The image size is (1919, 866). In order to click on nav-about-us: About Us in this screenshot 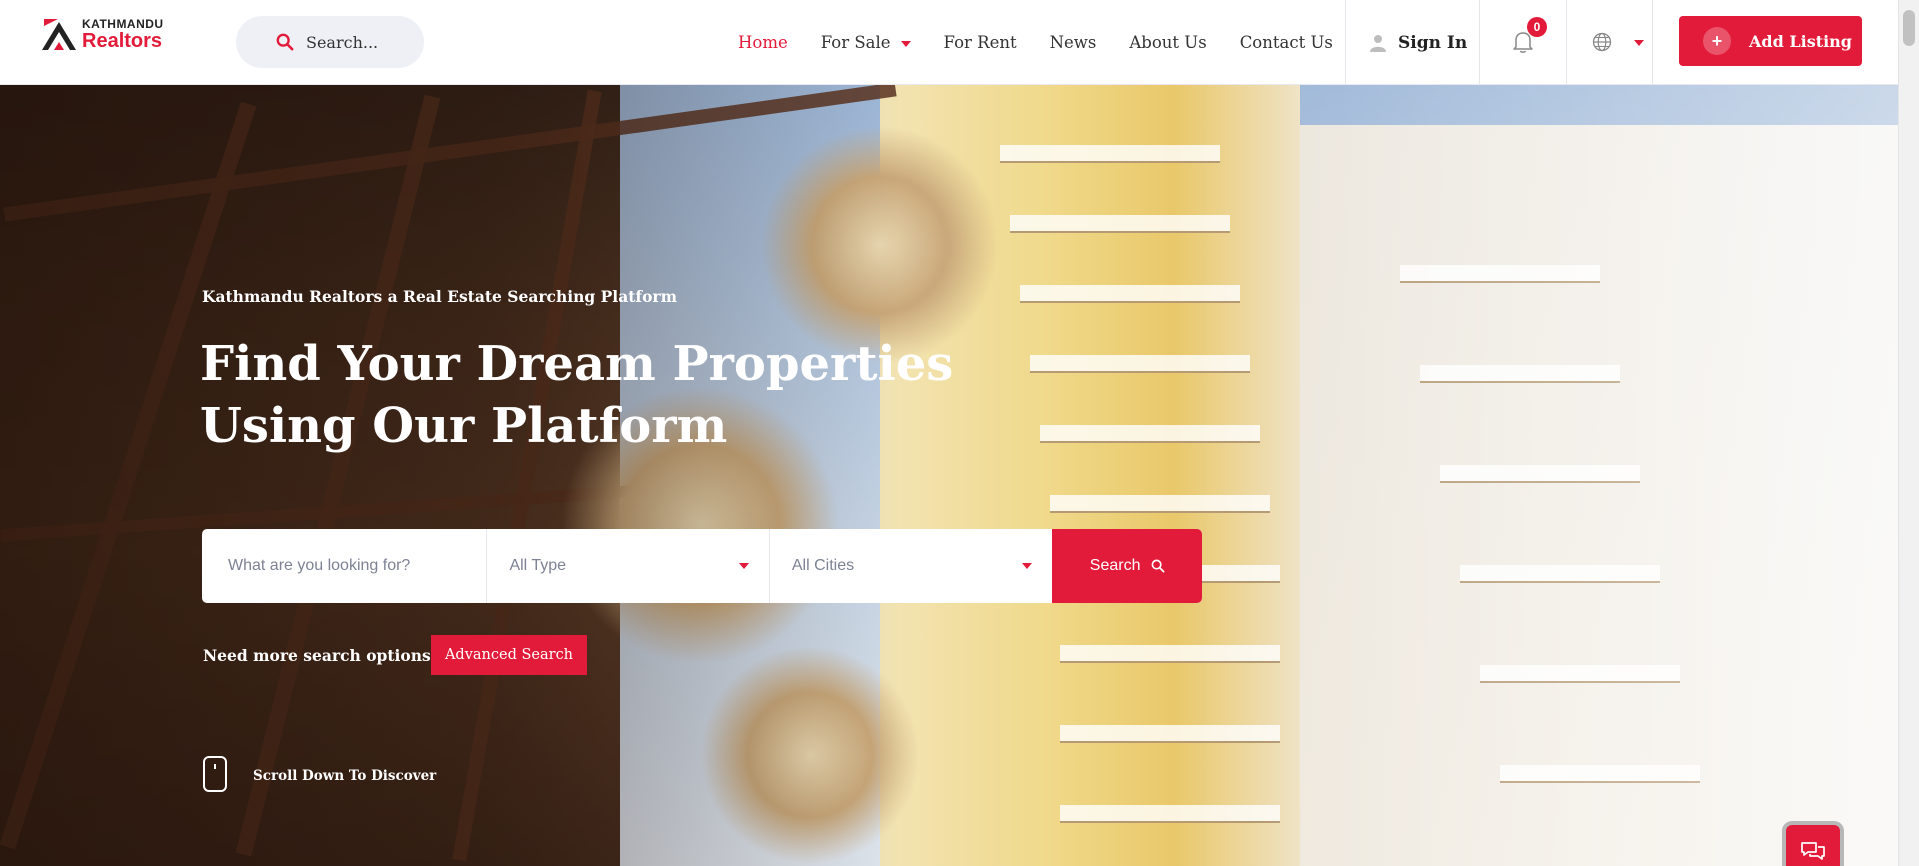, I will do `click(1167, 42)`.